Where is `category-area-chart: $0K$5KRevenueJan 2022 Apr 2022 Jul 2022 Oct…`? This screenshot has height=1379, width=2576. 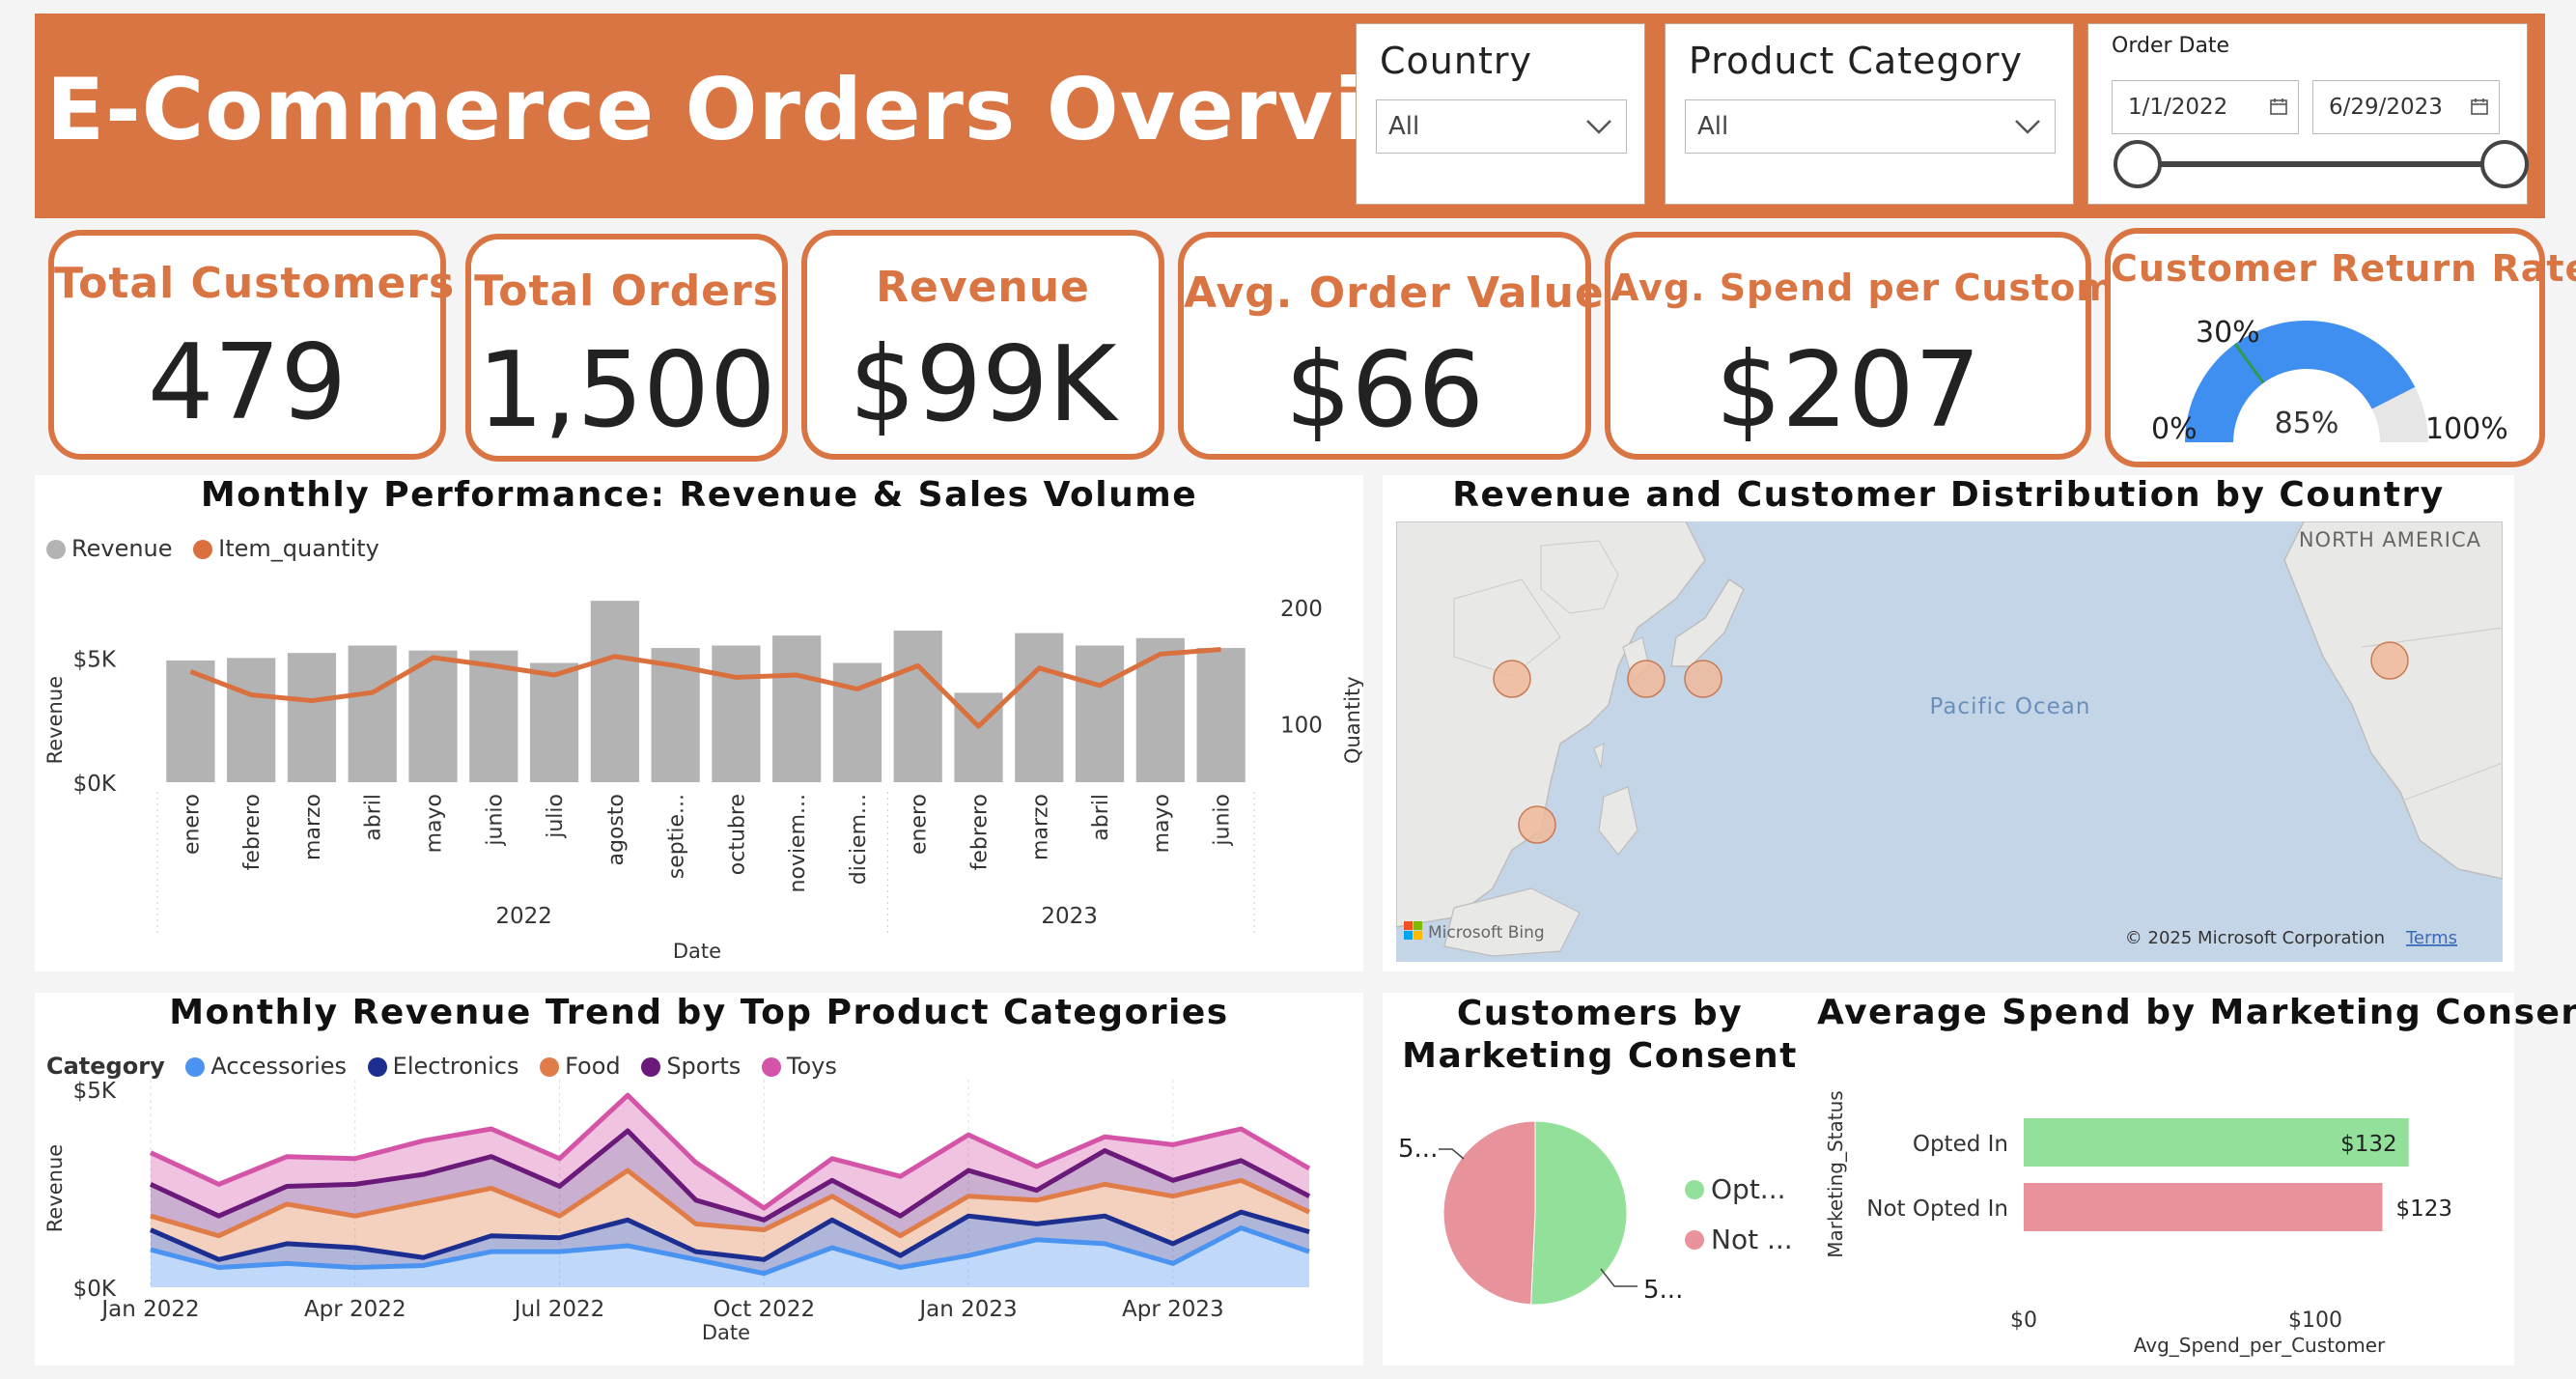
category-area-chart: $0K$5KRevenueJan 2022 Apr 2022 Jul 2022 Oct… is located at coordinates (677, 1211).